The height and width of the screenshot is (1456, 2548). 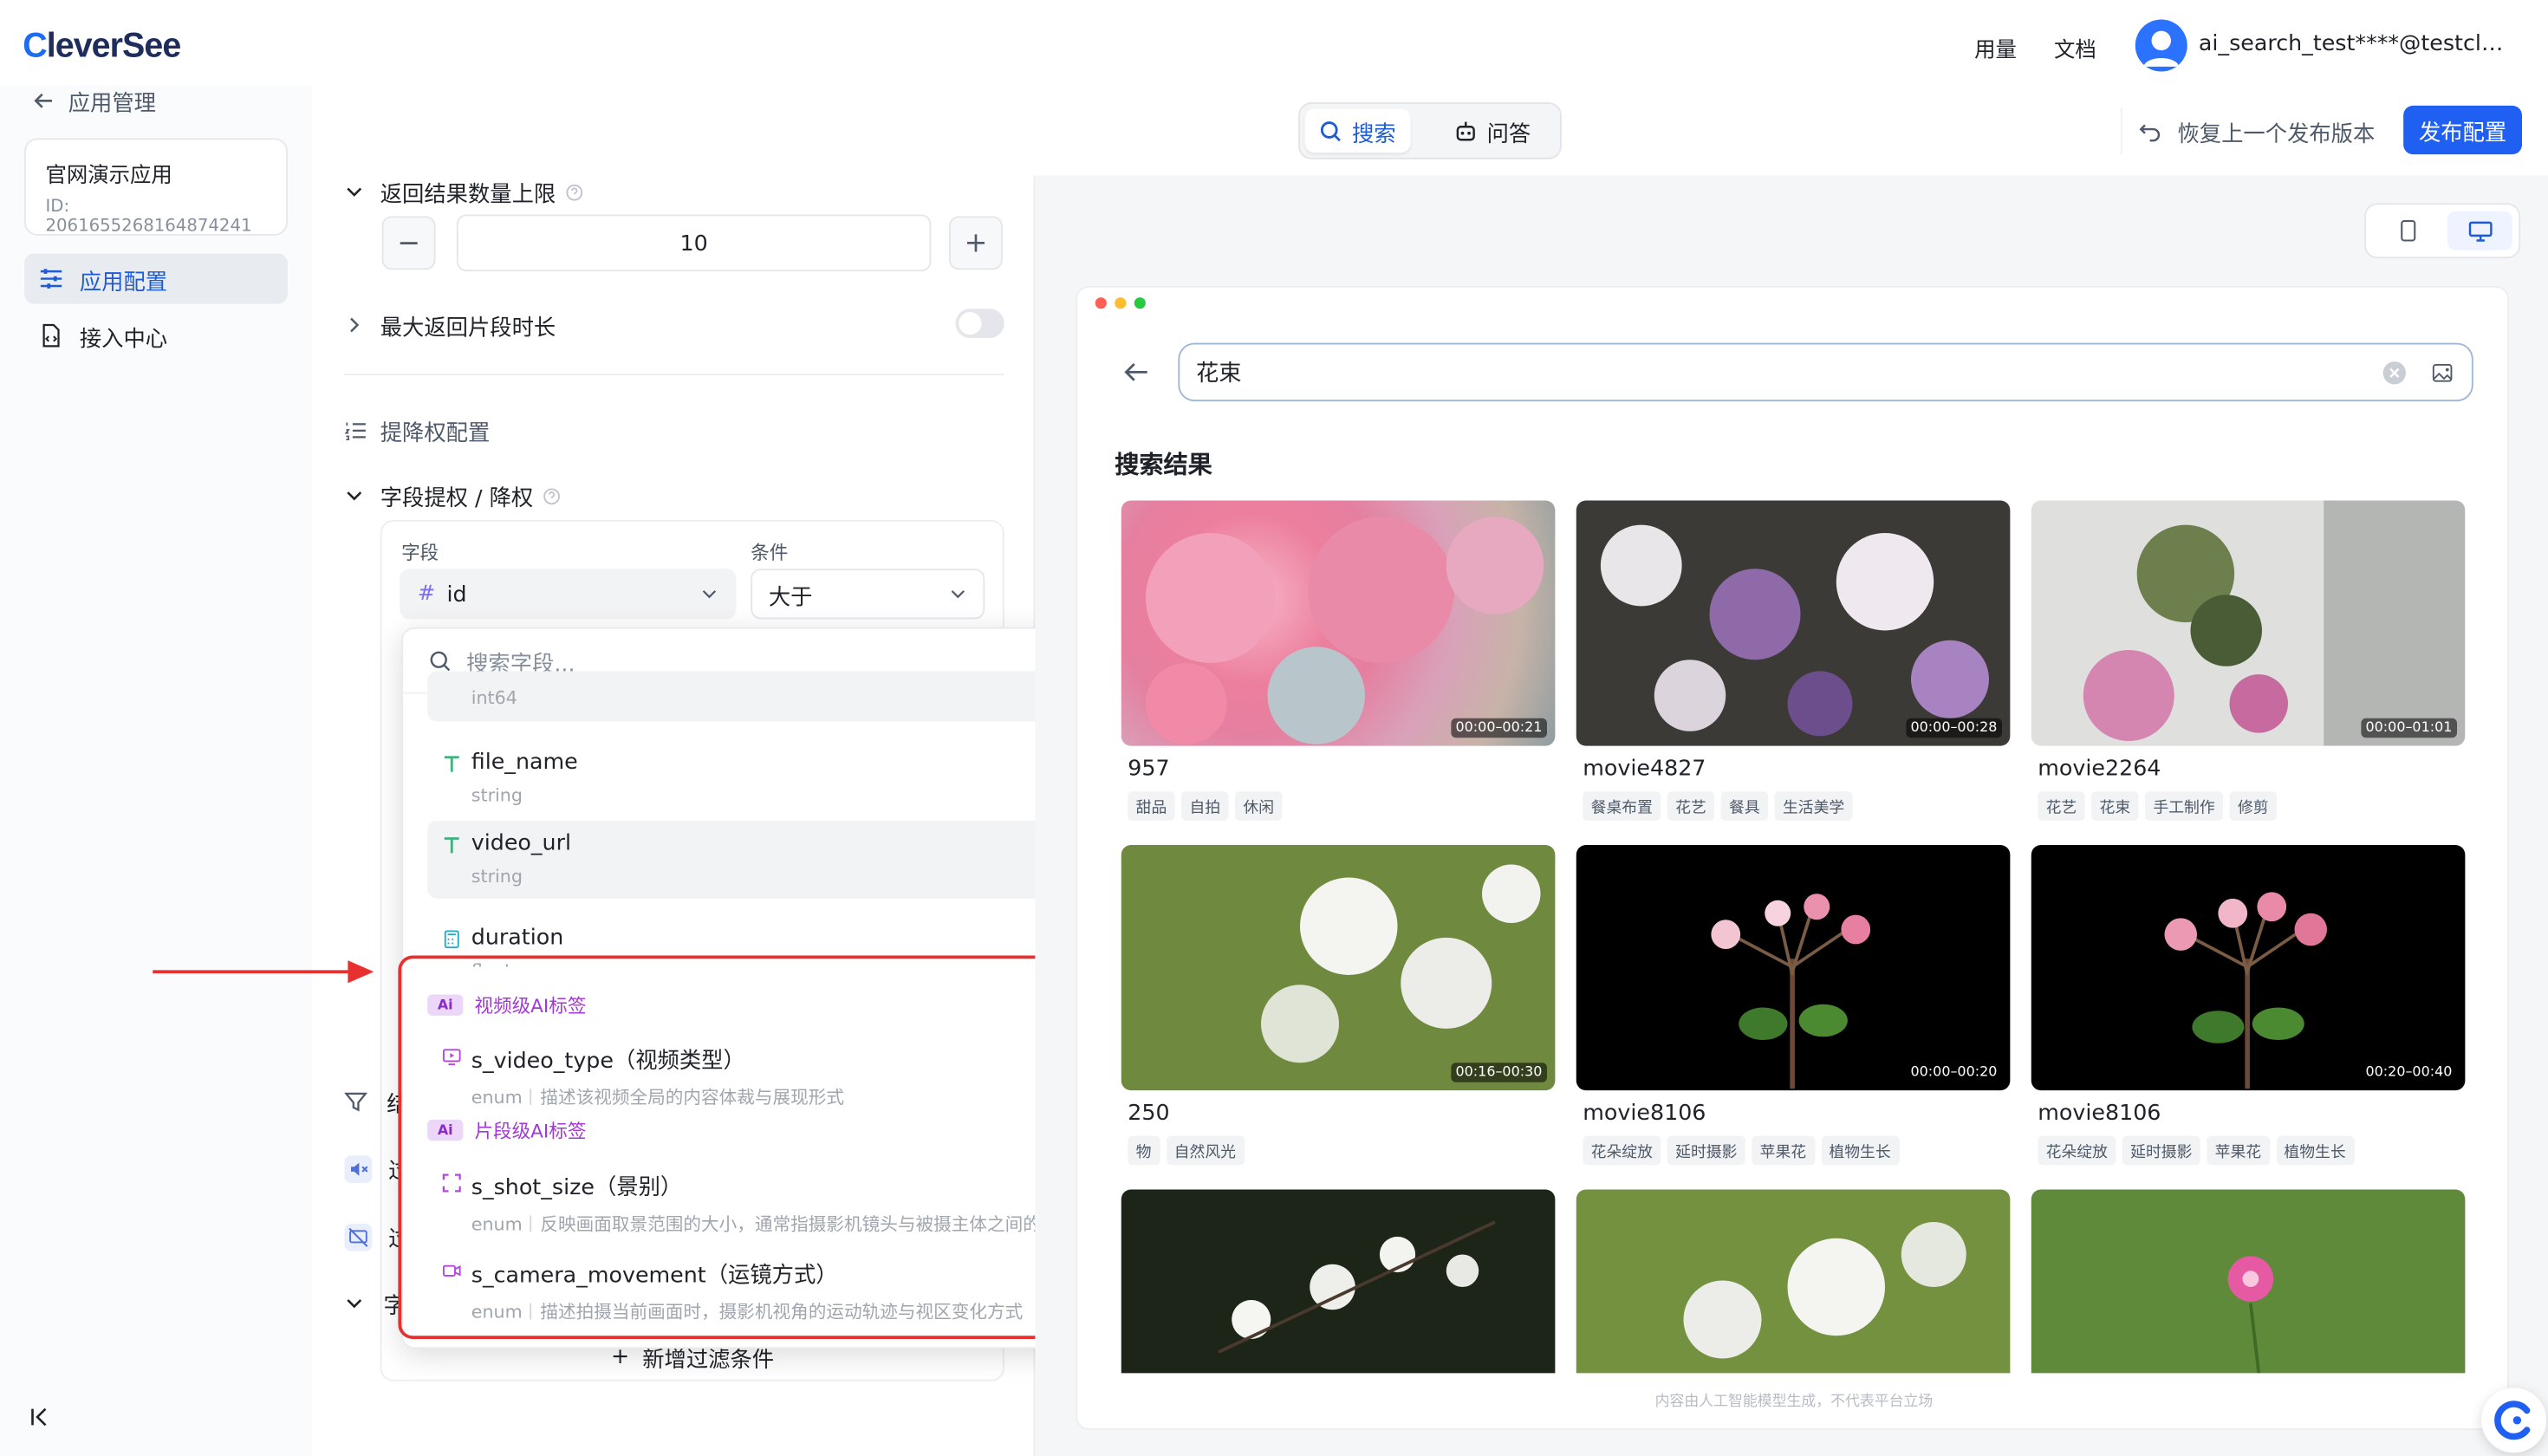 I want to click on tag: 植物生长, so click(x=2315, y=1150).